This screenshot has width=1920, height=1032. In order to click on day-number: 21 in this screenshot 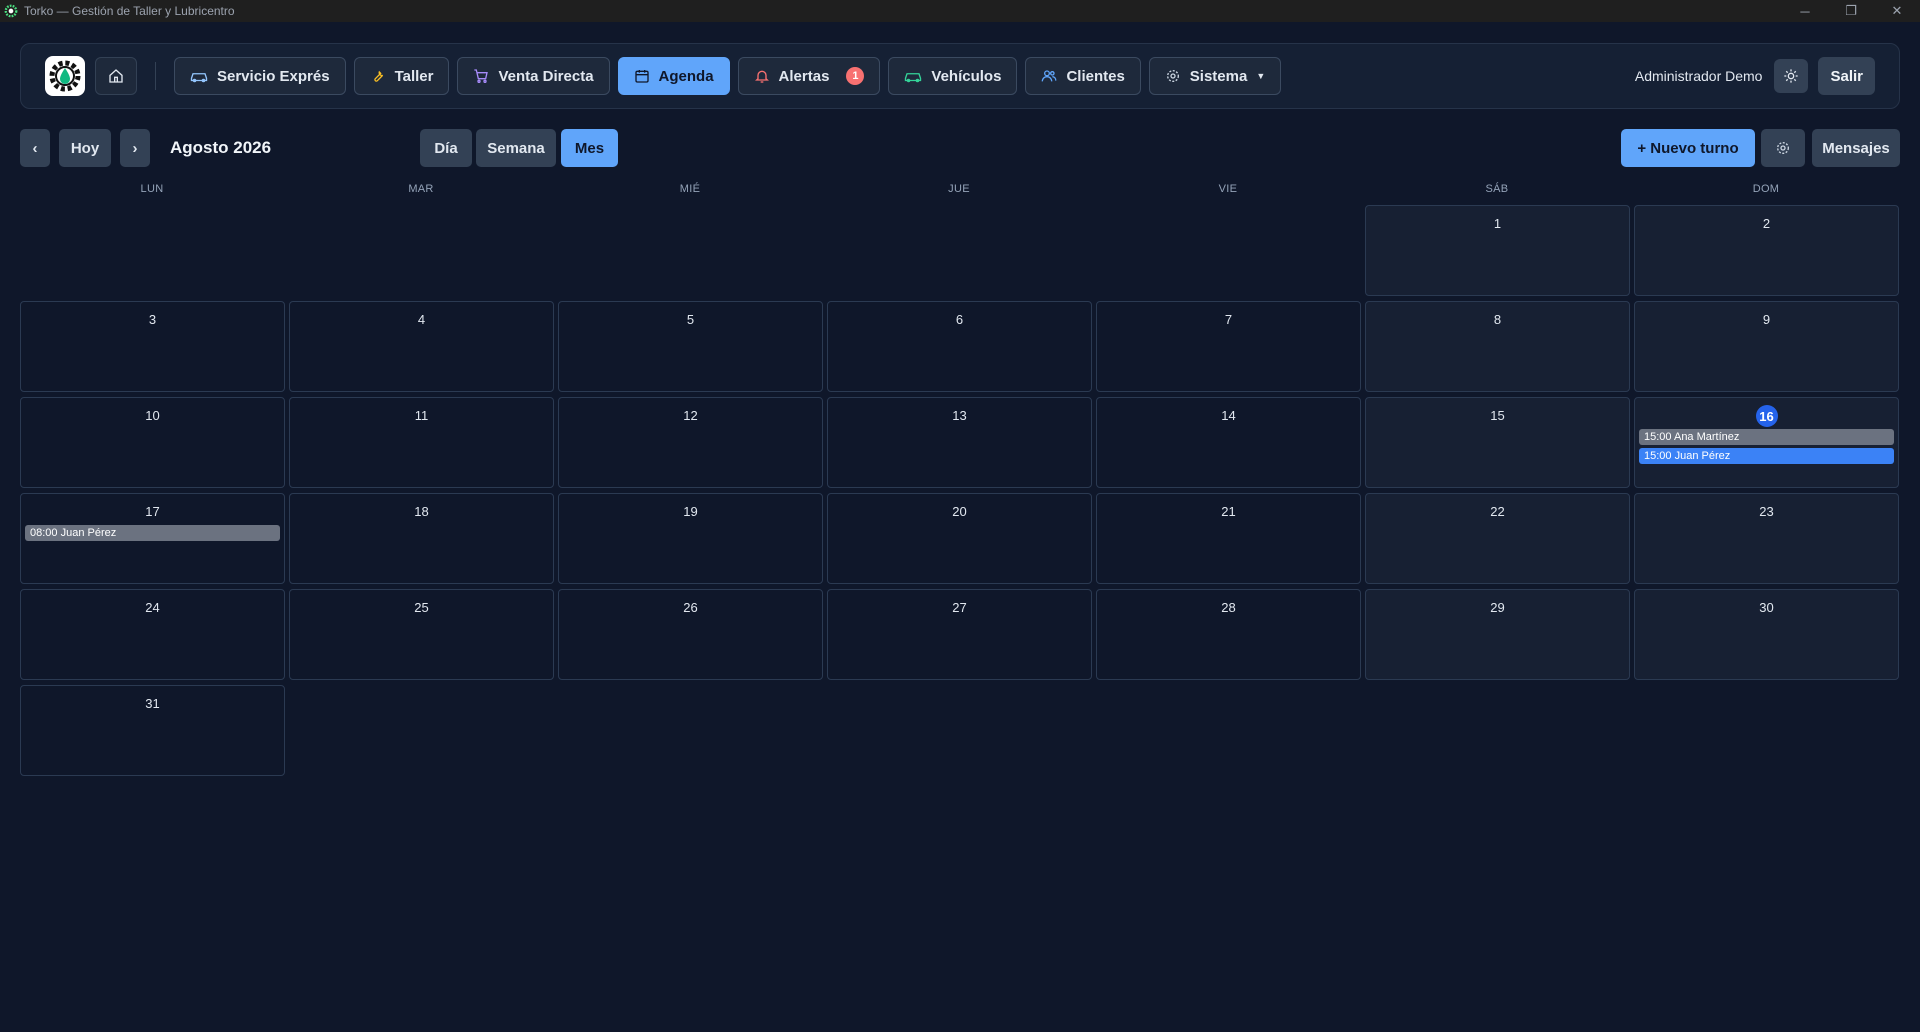, I will do `click(1228, 511)`.